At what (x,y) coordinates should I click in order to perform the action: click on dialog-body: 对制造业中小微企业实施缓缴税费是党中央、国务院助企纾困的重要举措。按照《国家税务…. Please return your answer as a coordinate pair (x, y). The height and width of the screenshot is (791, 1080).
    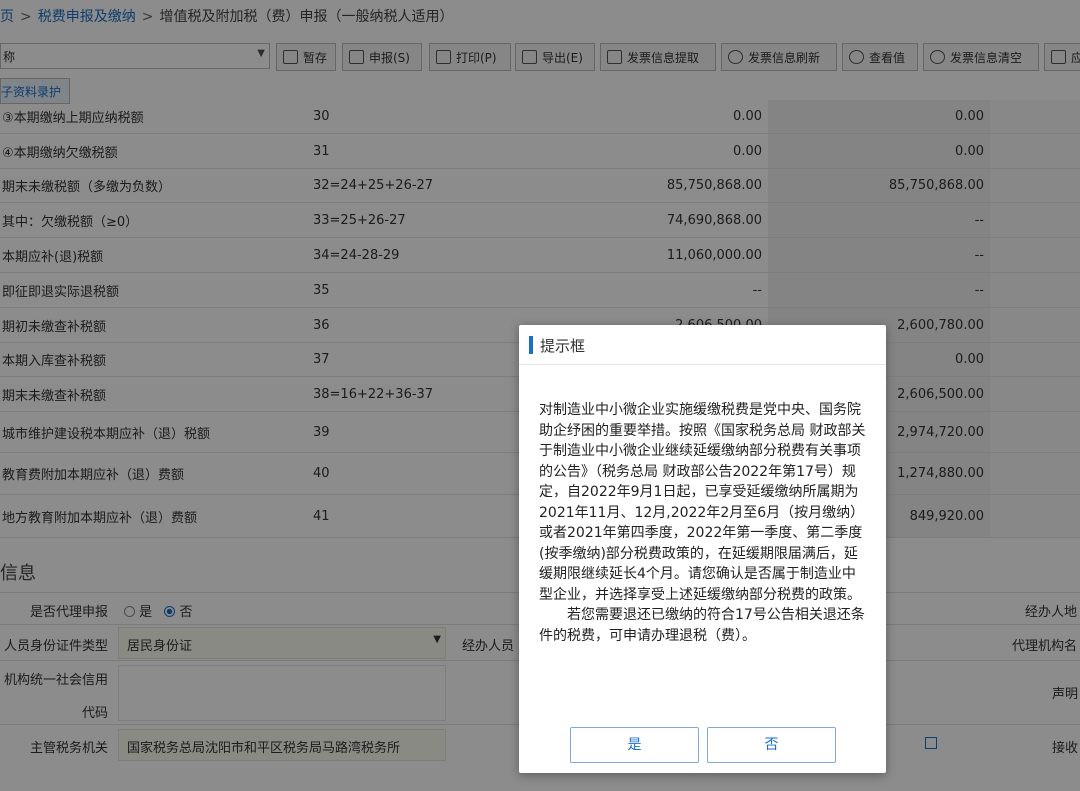
    Looking at the image, I should click on (704, 523).